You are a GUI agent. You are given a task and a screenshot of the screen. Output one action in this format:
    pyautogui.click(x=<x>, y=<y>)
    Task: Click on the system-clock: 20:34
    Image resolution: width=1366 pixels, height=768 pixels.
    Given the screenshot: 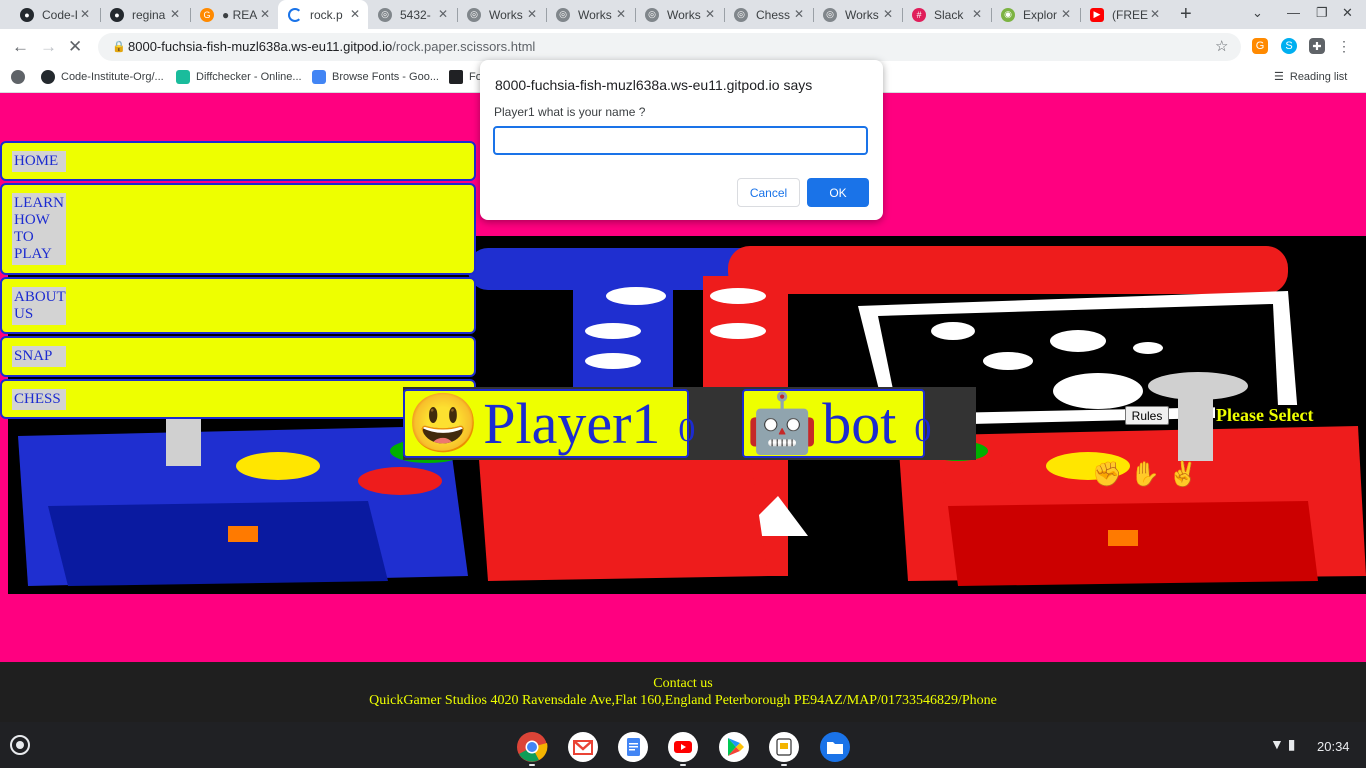 What is the action you would take?
    pyautogui.click(x=1333, y=746)
    